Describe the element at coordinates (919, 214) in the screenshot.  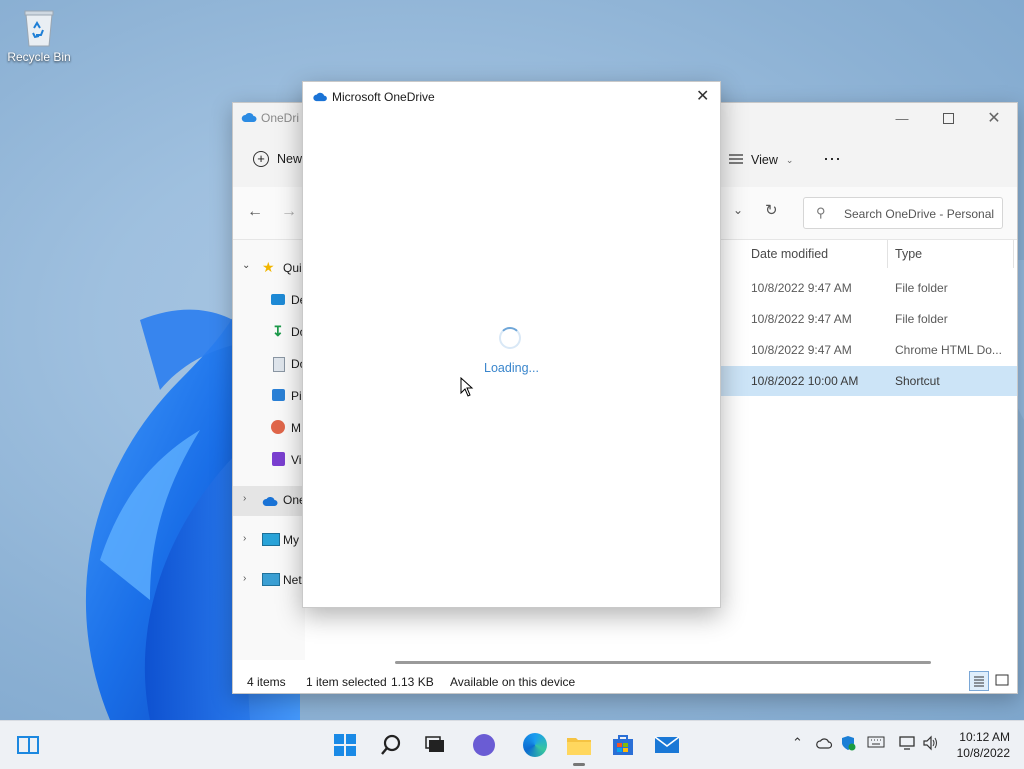
I see `search-placeholder: Search OneDrive - Personal` at that location.